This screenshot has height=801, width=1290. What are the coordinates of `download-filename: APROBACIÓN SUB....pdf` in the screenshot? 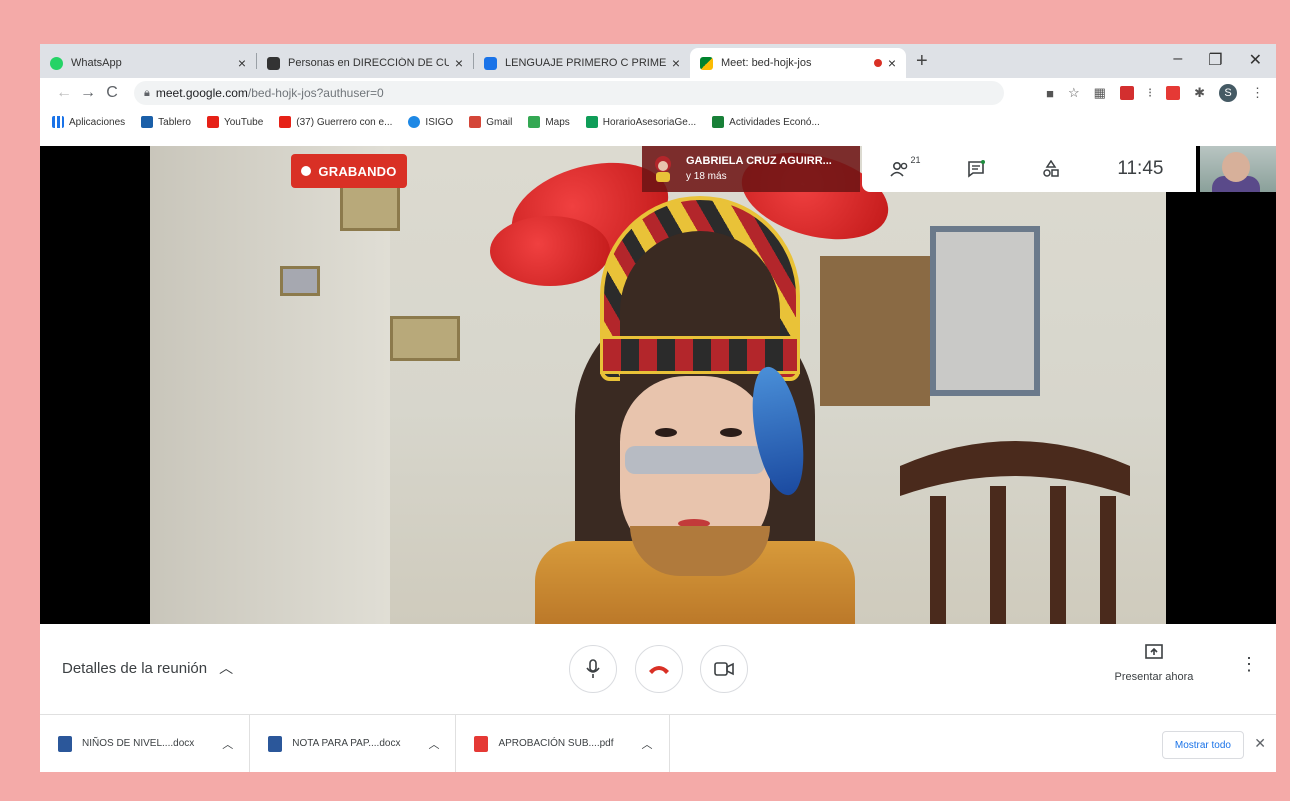 It's located at (556, 743).